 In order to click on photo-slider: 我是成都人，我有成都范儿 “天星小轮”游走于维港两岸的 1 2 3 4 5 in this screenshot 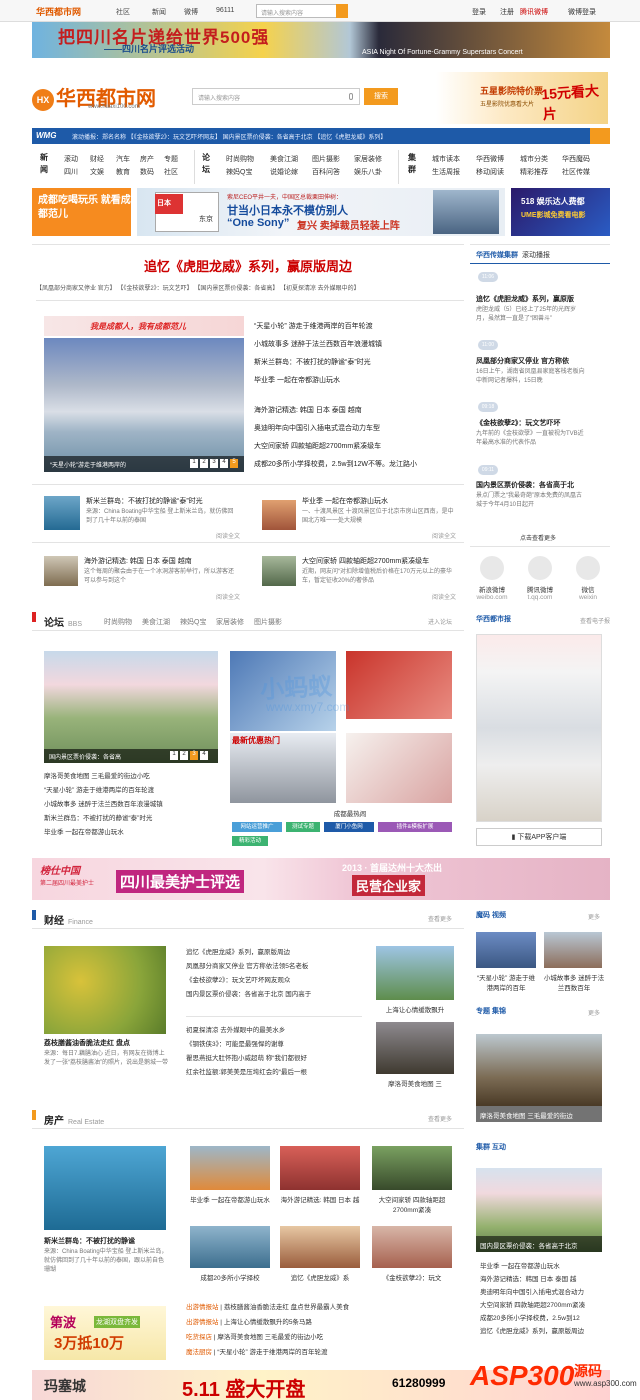, I will do `click(144, 395)`.